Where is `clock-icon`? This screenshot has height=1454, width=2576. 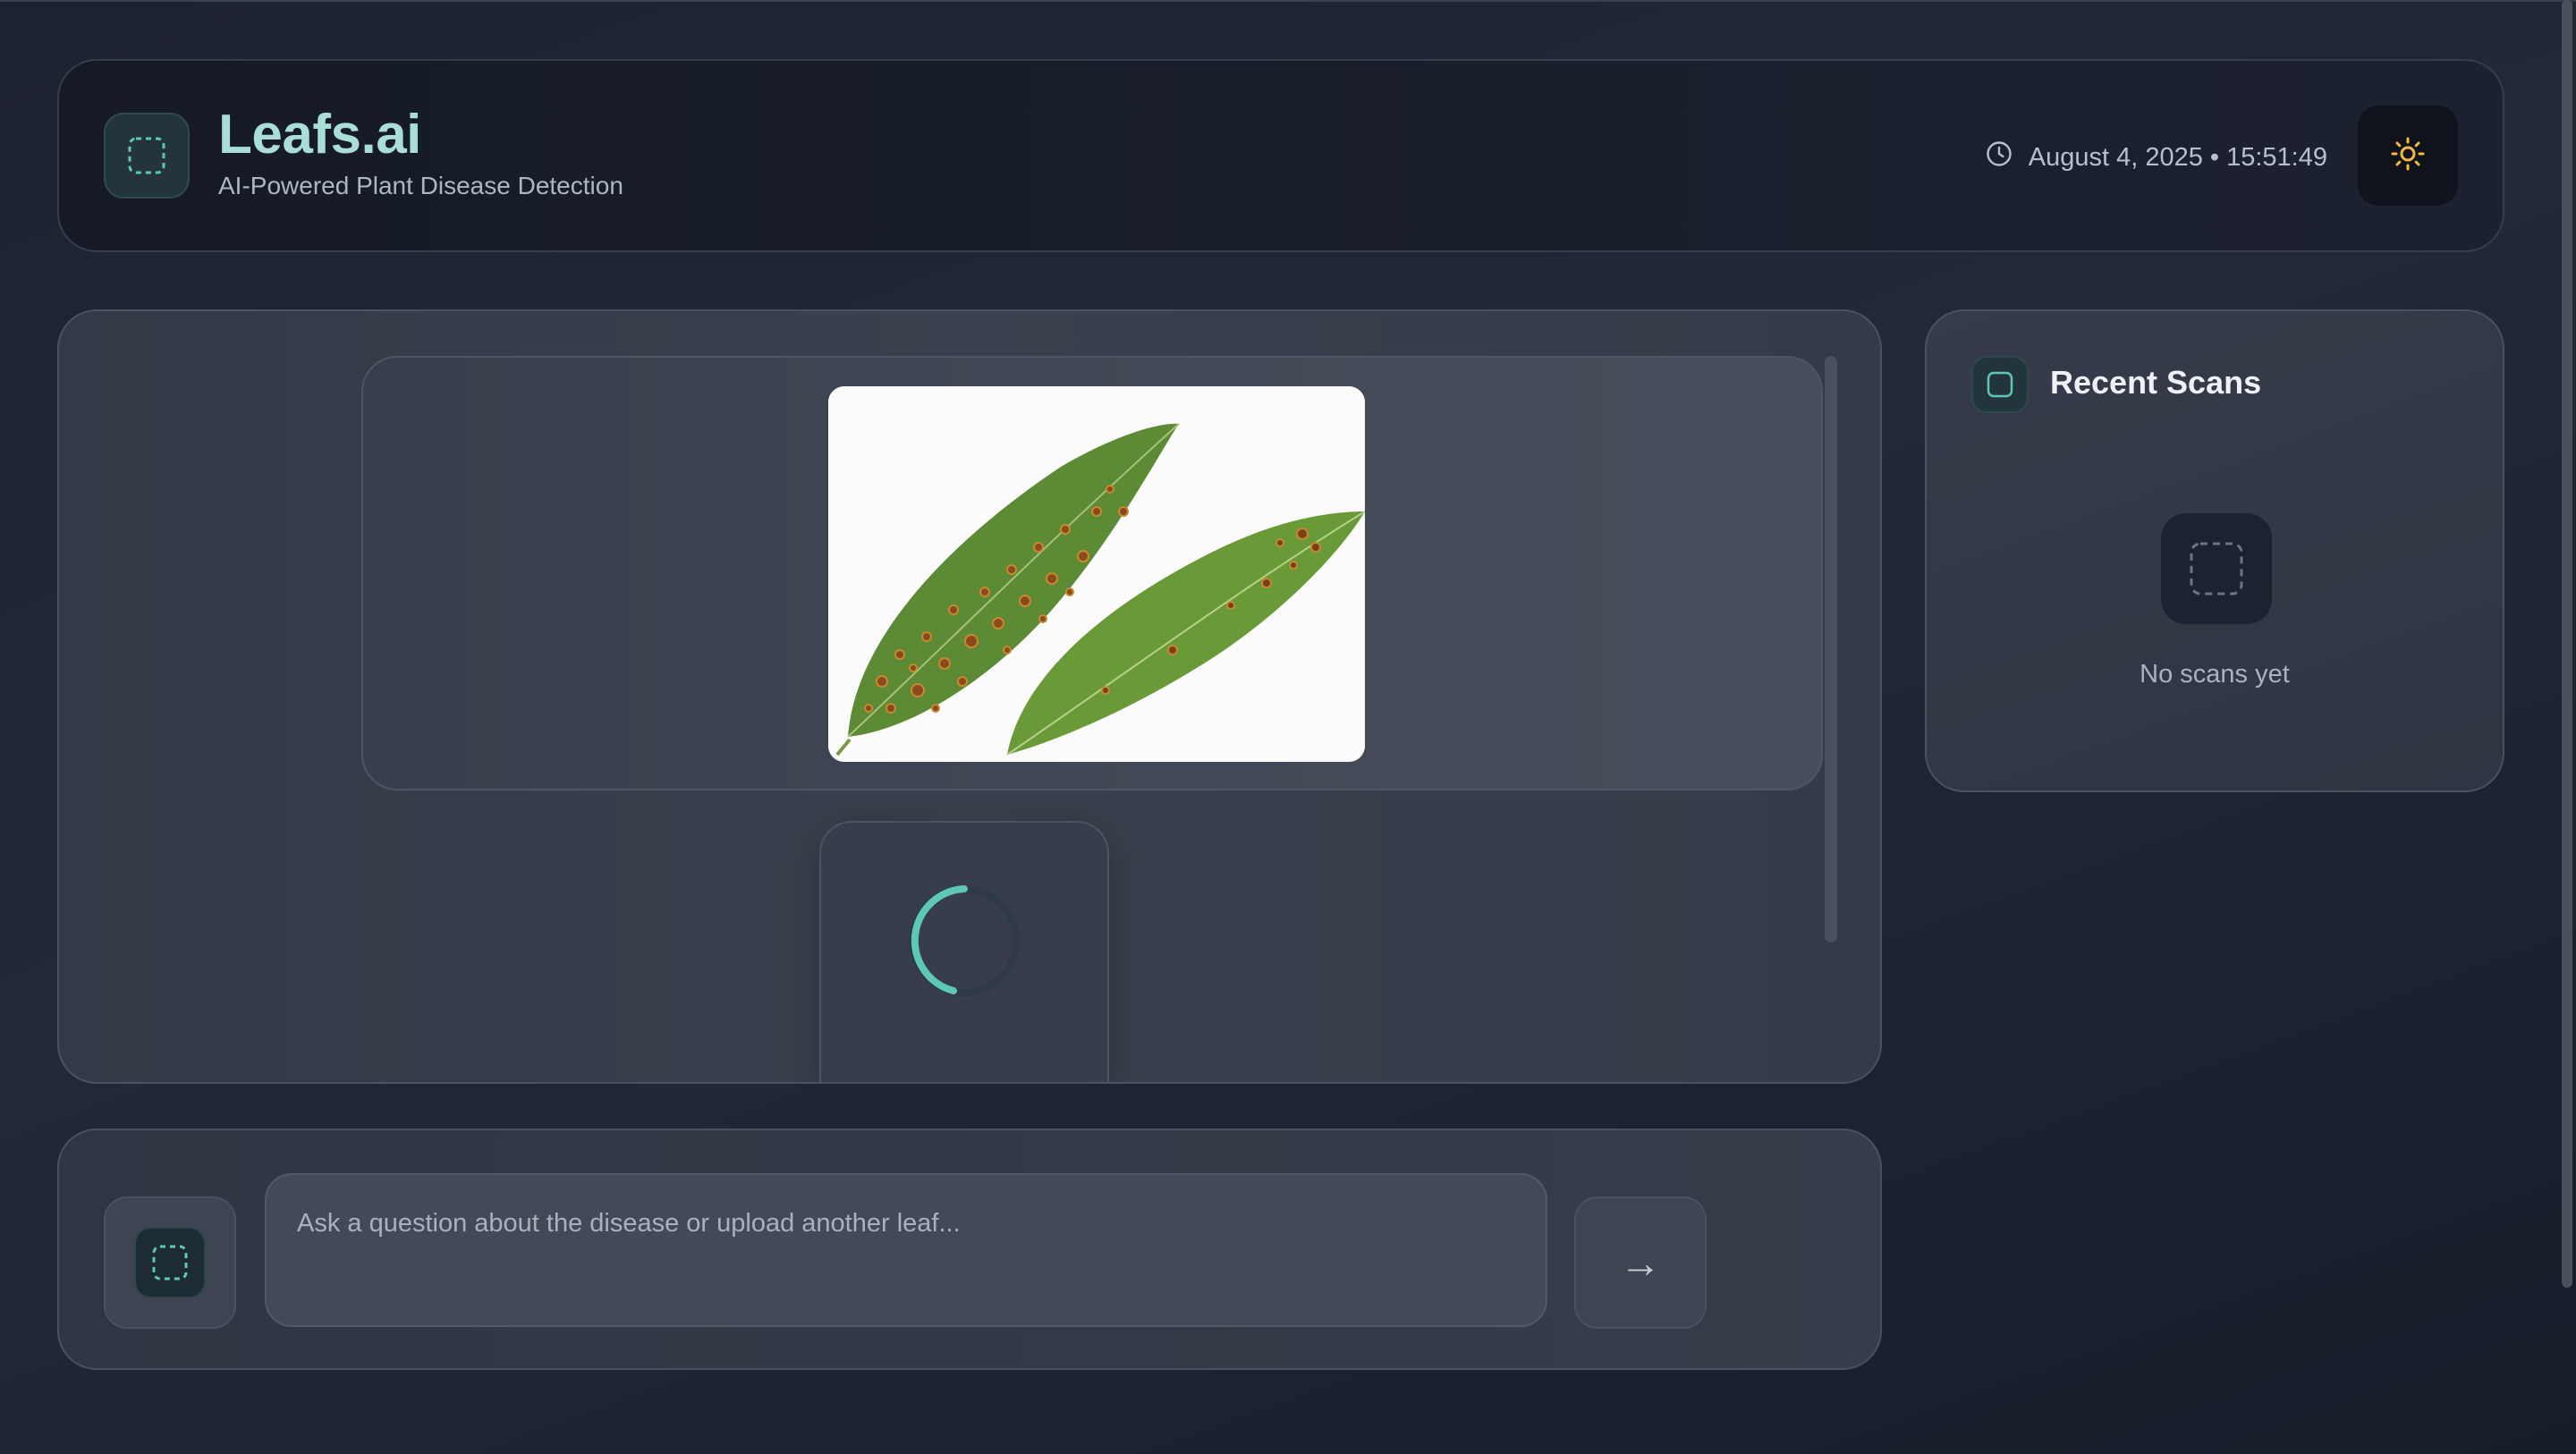 clock-icon is located at coordinates (1999, 157).